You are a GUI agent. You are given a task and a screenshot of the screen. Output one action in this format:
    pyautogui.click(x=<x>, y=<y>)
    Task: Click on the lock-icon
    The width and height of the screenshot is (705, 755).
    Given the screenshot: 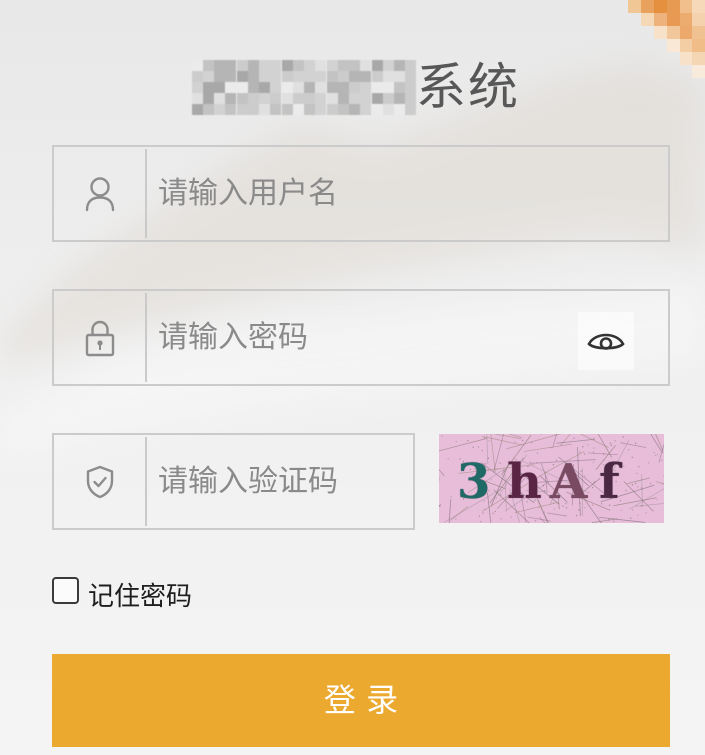 What is the action you would take?
    pyautogui.click(x=99, y=338)
    